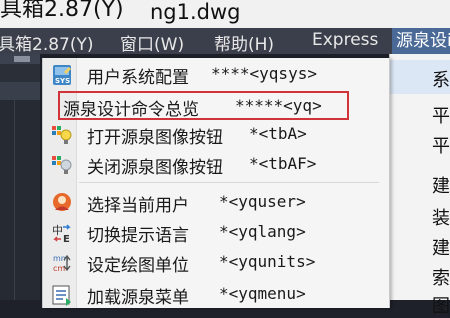  What do you see at coordinates (345, 40) in the screenshot?
I see `menu-express: Express` at bounding box center [345, 40].